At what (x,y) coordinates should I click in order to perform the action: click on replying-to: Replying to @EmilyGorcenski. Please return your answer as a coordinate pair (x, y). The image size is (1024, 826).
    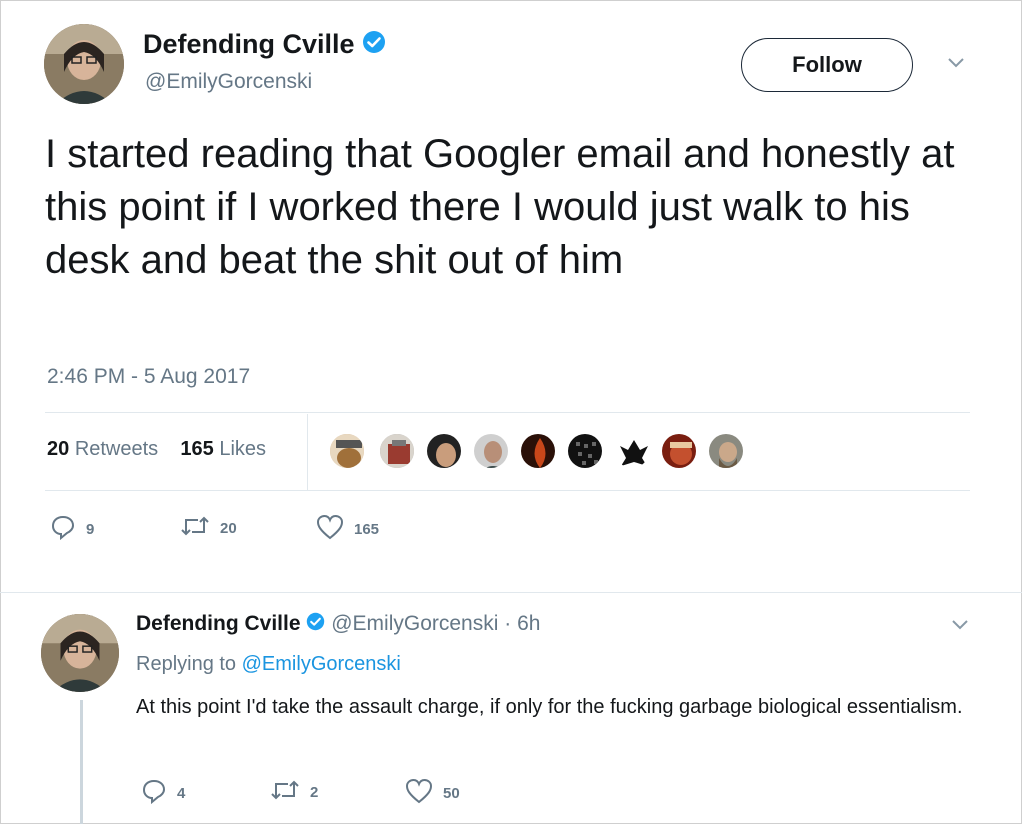
    Looking at the image, I should click on (268, 664).